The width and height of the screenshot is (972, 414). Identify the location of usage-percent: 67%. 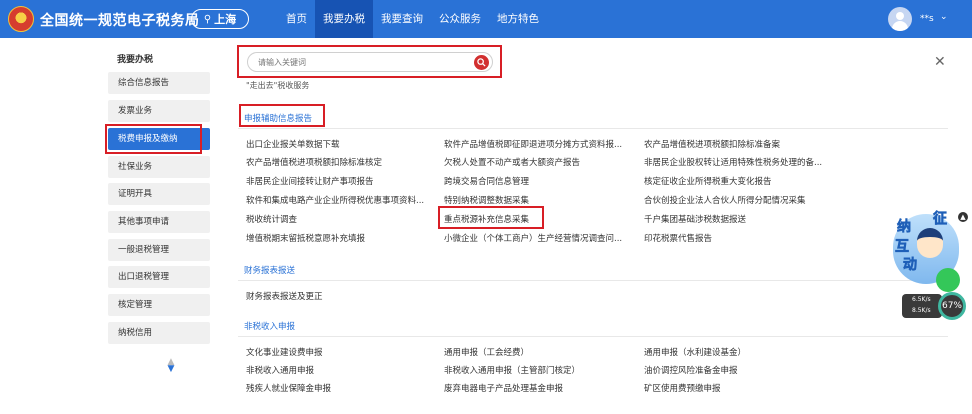
(952, 306).